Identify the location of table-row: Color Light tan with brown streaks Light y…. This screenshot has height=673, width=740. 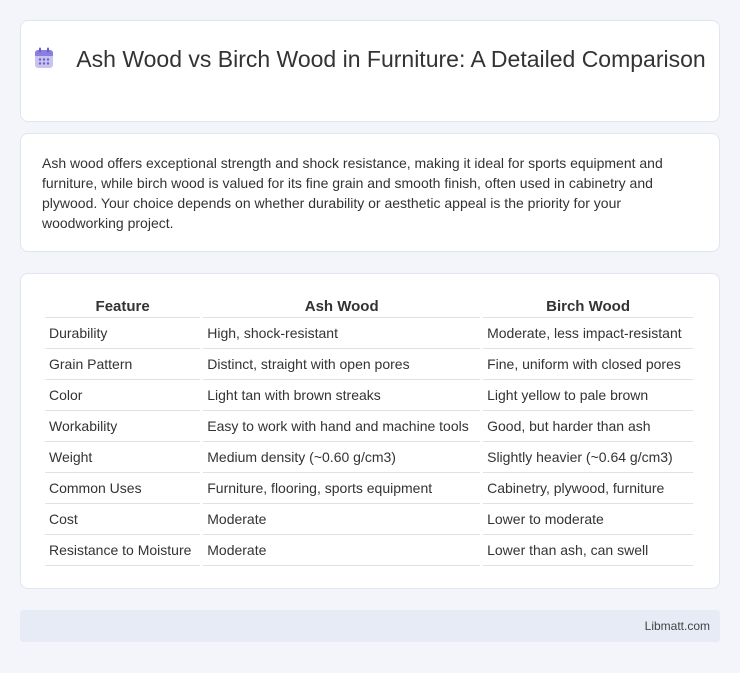
(369, 395).